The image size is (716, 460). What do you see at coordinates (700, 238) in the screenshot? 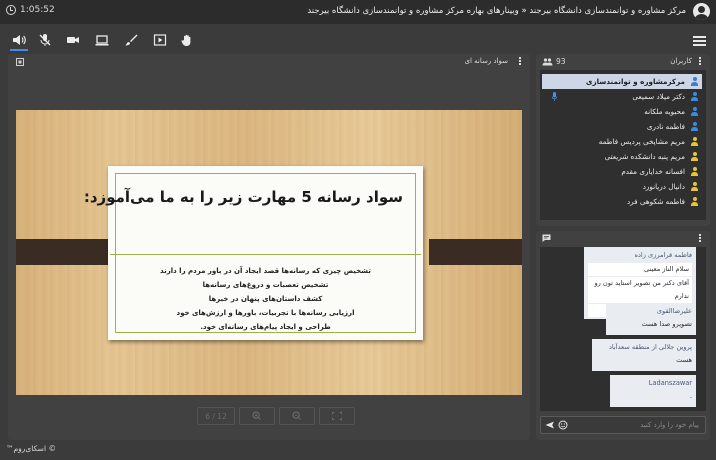
I see `chat-more-icon` at bounding box center [700, 238].